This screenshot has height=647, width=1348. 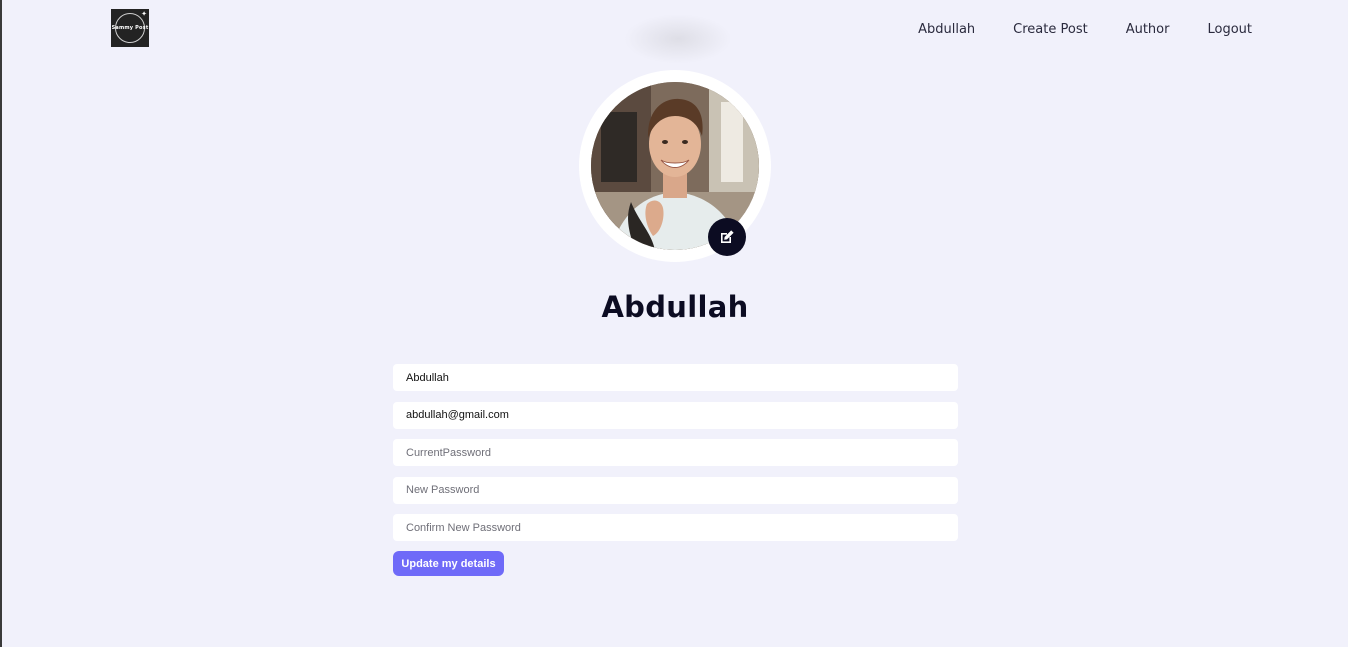 I want to click on edit-icon, so click(x=727, y=236).